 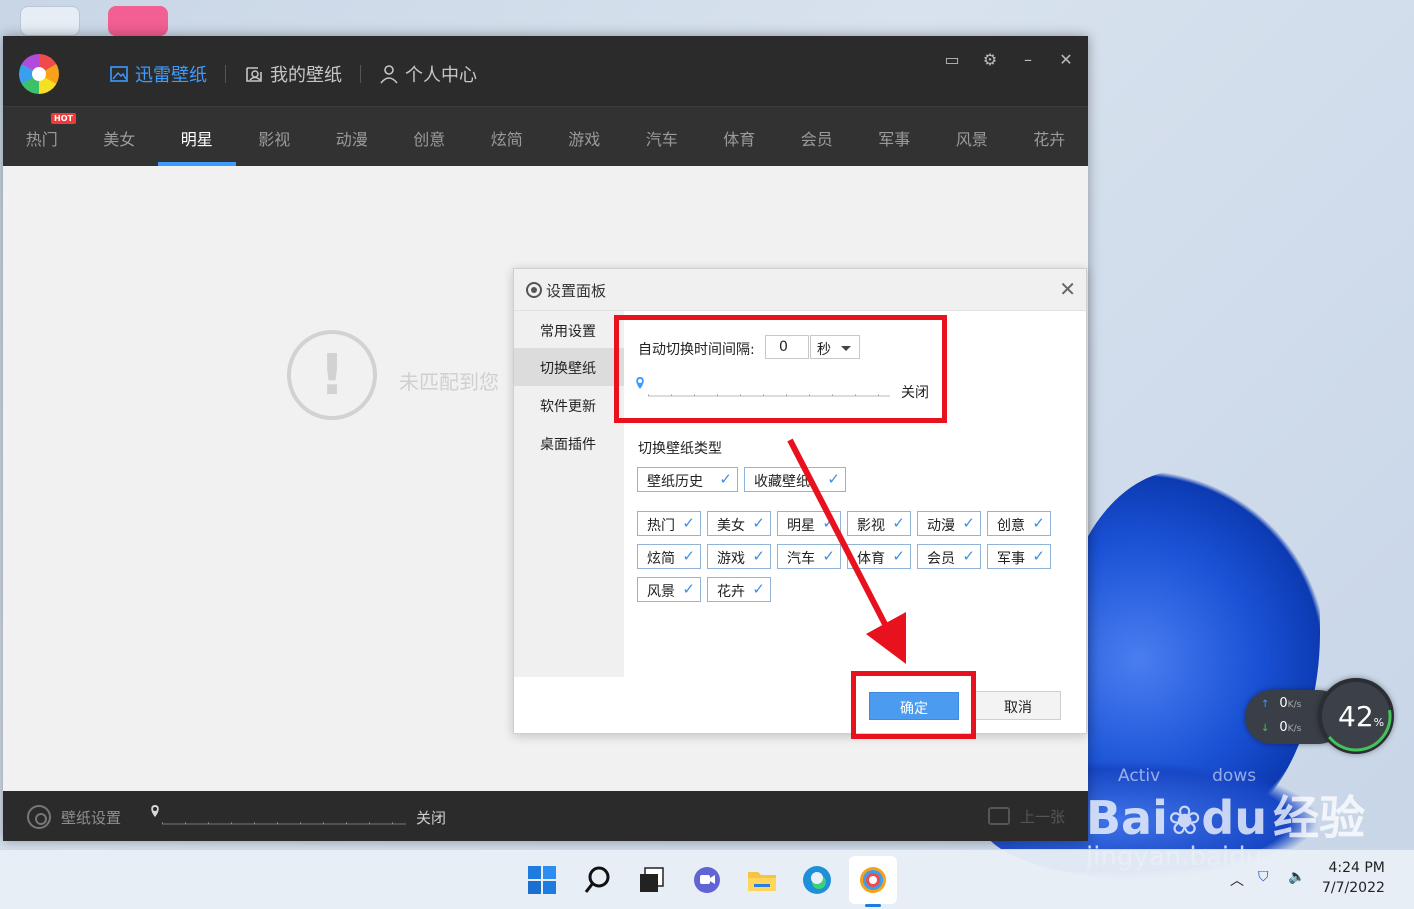 I want to click on checkbox-label: 炫简, so click(x=661, y=559).